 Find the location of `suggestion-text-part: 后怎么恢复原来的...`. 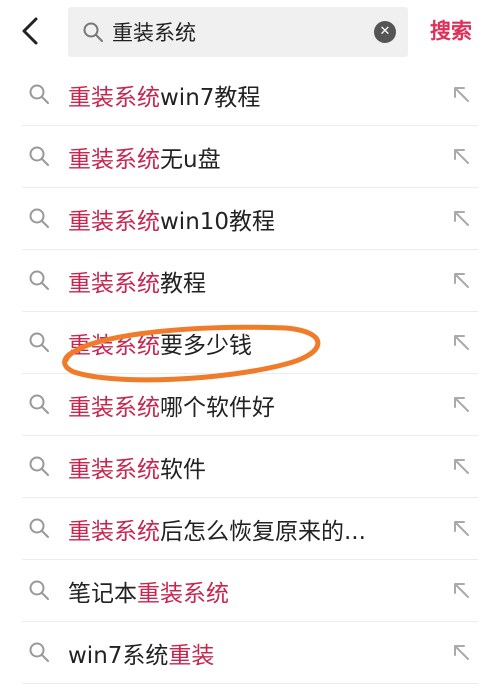

suggestion-text-part: 后怎么恢复原来的... is located at coordinates (263, 532).